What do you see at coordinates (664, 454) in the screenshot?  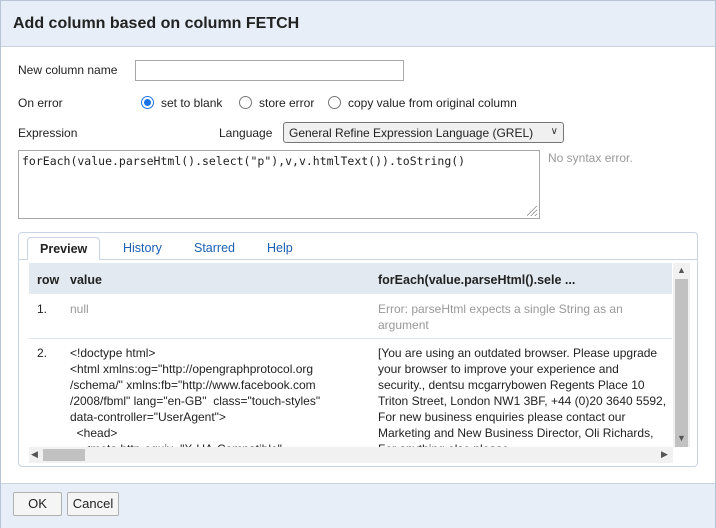 I see `scroll-right-icon: ▶` at bounding box center [664, 454].